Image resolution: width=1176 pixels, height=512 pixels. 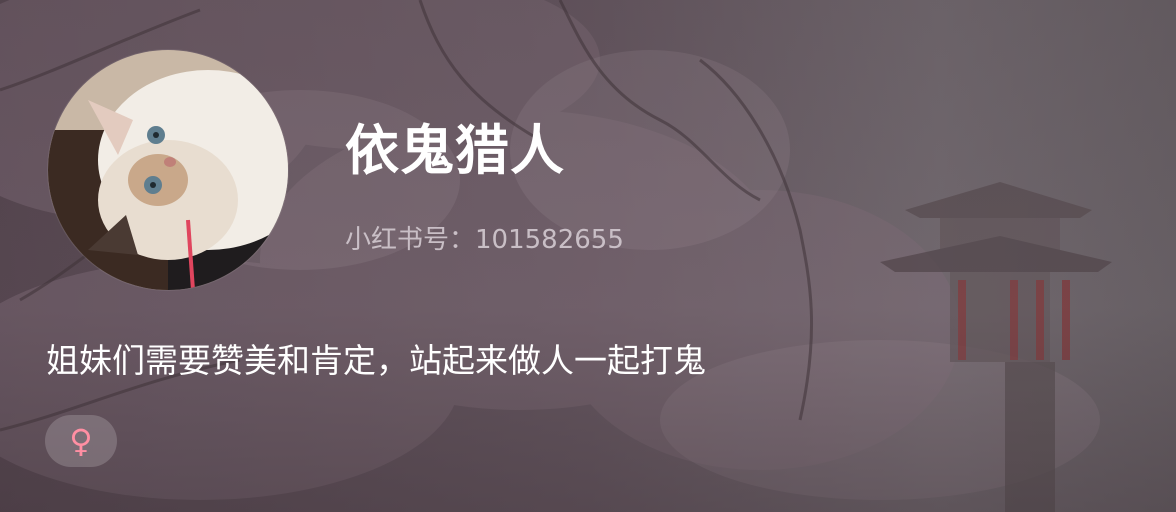 I want to click on female-icon: ♀, so click(x=81, y=441).